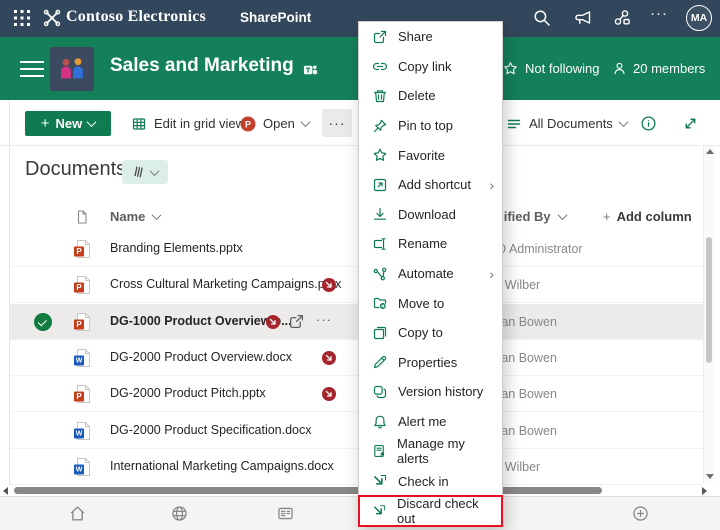 Image resolution: width=720 pixels, height=530 pixels. What do you see at coordinates (380, 510) in the screenshot?
I see `discard-check-out-icon` at bounding box center [380, 510].